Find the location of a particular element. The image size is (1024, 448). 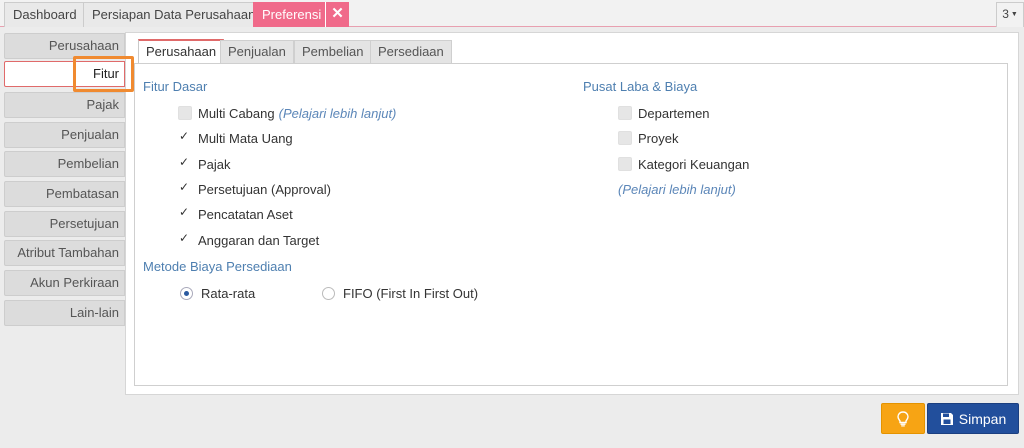

radio-row-fifo: FIFO (First In First Out) is located at coordinates (400, 293).